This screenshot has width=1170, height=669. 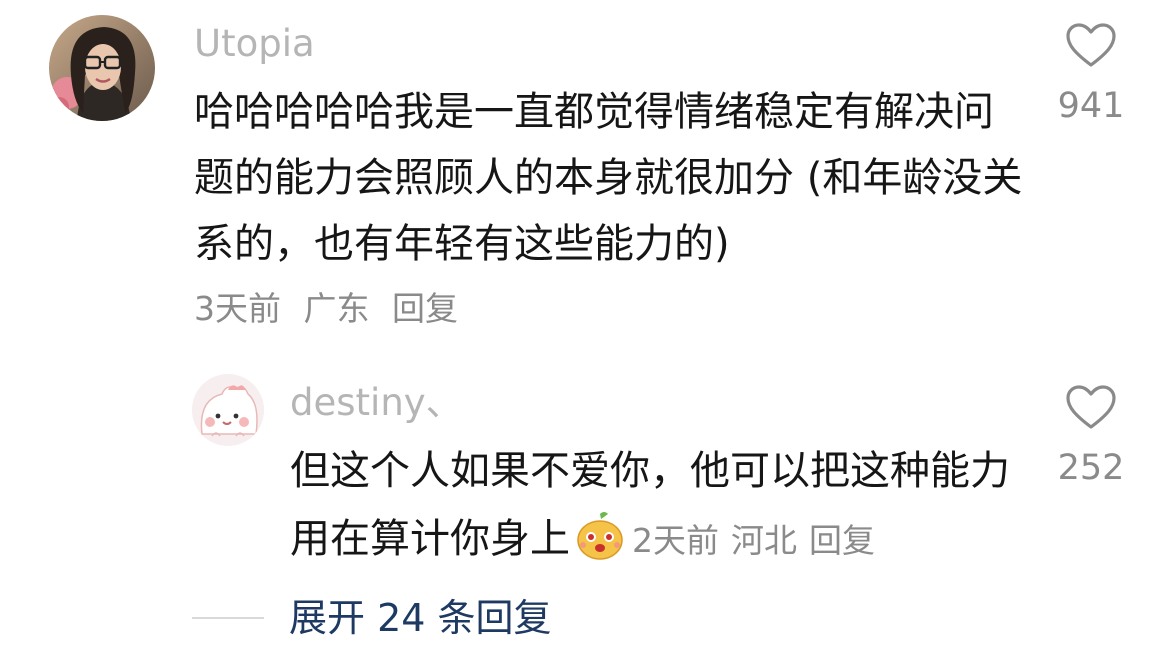 I want to click on reply-avatar, so click(x=228, y=410).